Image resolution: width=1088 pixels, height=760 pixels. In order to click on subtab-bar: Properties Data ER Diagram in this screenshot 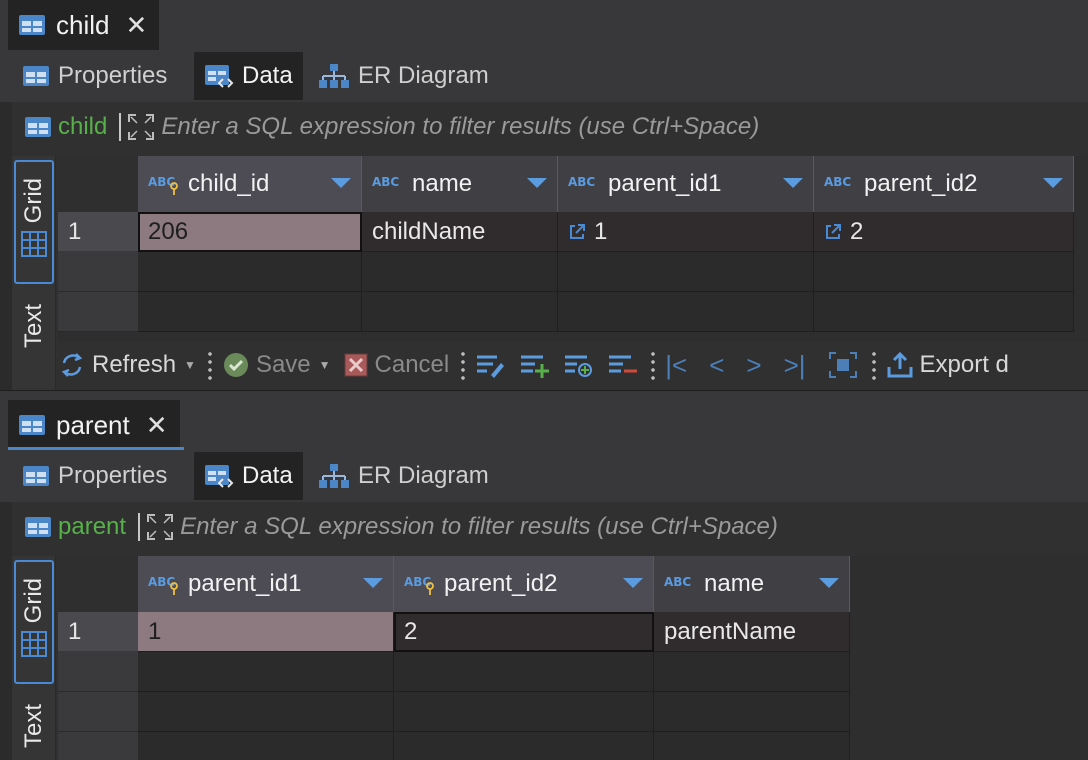, I will do `click(544, 476)`.